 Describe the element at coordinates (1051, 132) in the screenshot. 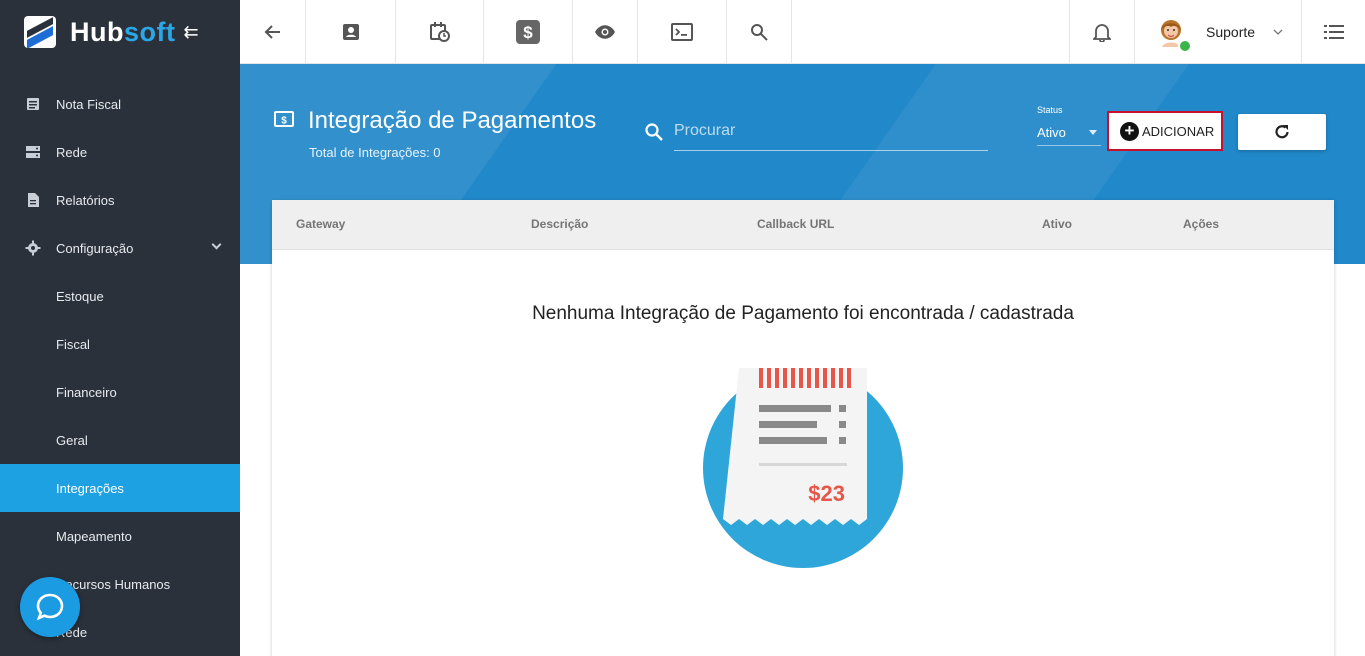

I see `status-value: Ativo` at that location.